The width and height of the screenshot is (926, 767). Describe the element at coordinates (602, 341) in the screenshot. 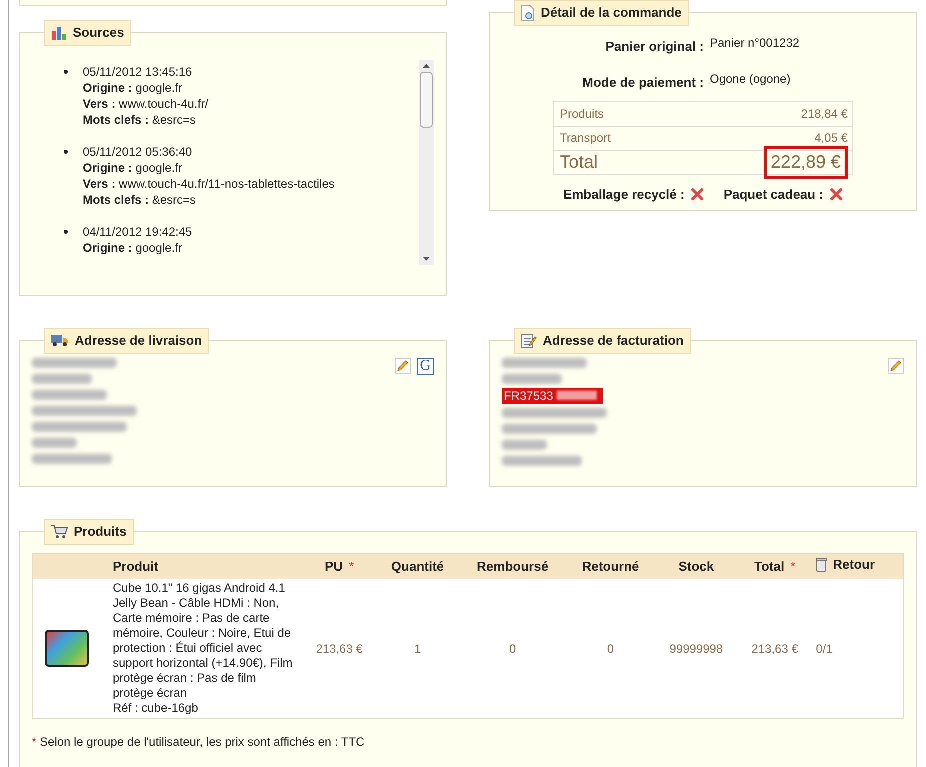

I see `section-title: Adresse de facturation` at that location.